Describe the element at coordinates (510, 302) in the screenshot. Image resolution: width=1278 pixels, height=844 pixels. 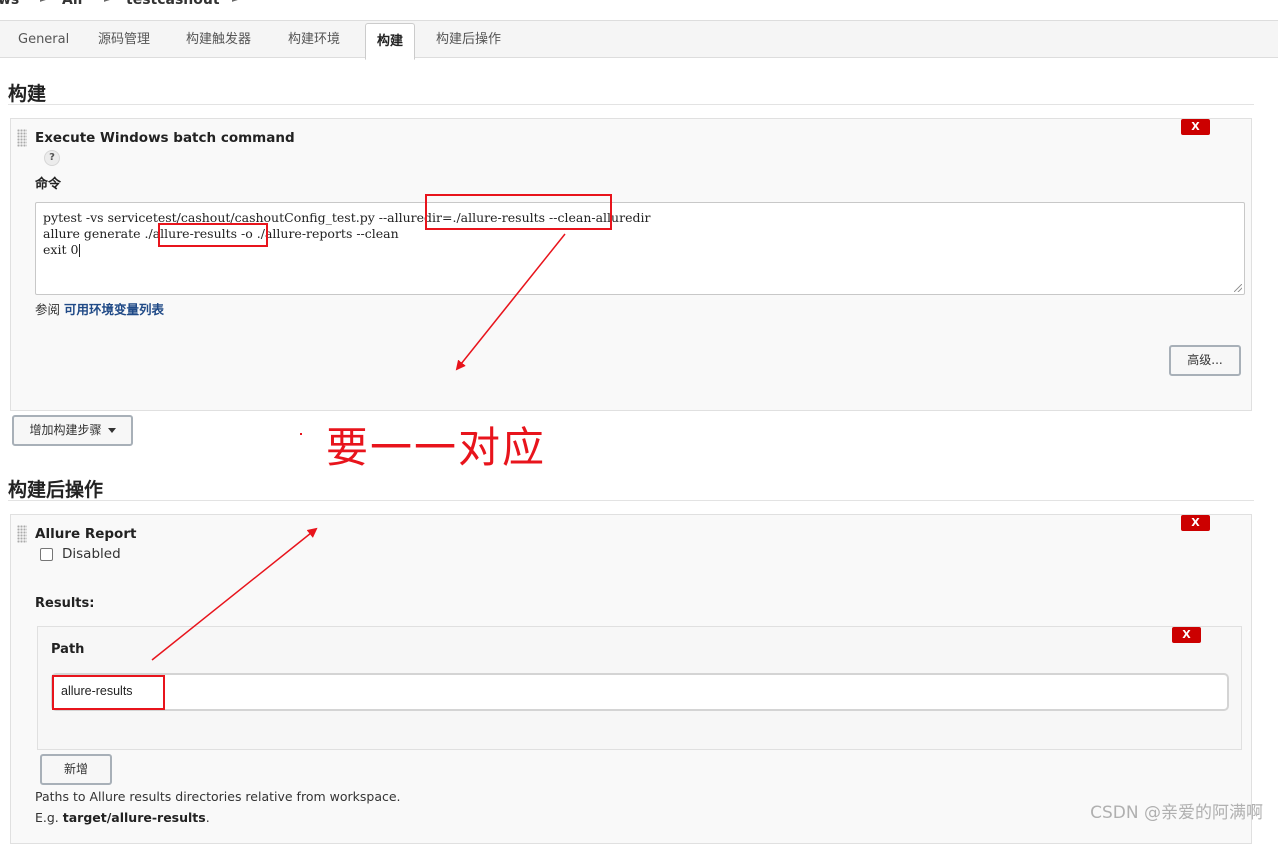
I see `annotation-arrow-down` at that location.